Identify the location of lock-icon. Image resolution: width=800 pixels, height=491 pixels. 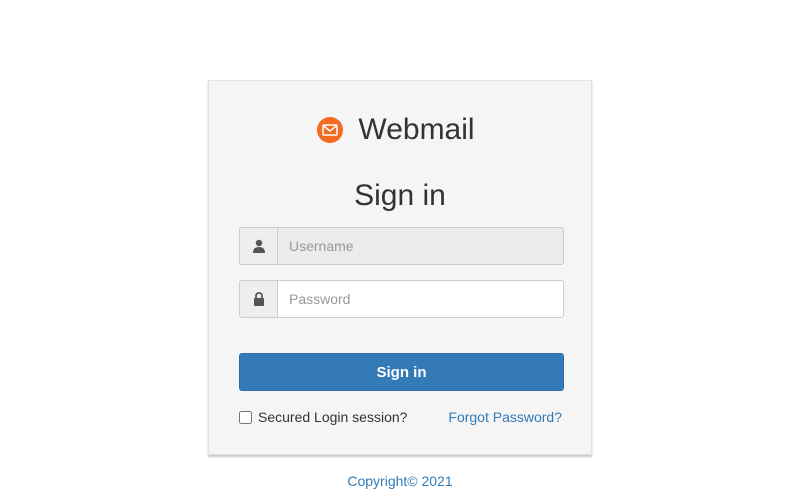
(258, 299).